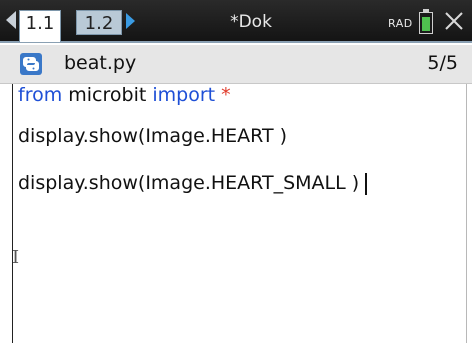 Image resolution: width=472 pixels, height=343 pixels. Describe the element at coordinates (366, 183) in the screenshot. I see `text-cursor` at that location.